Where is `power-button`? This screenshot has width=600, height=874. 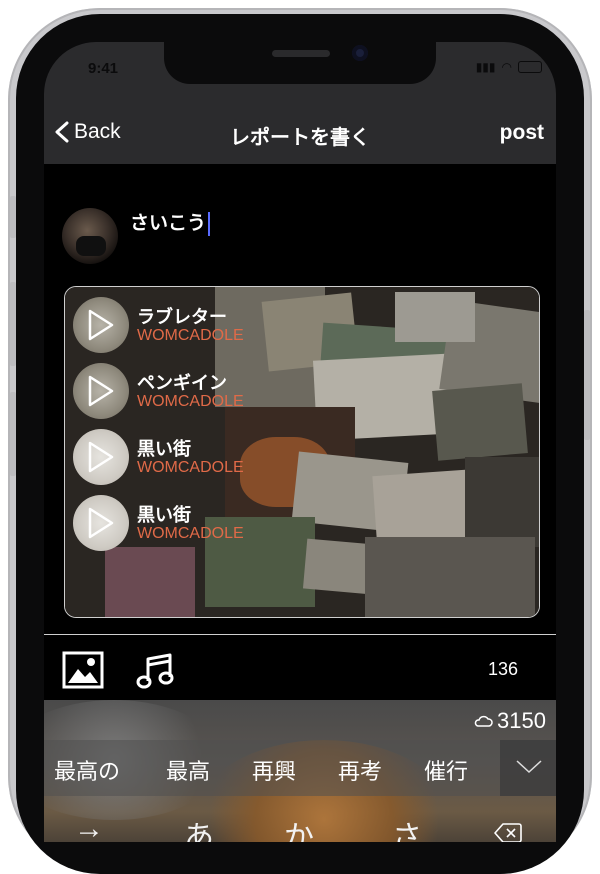
power-button is located at coordinates (587, 375).